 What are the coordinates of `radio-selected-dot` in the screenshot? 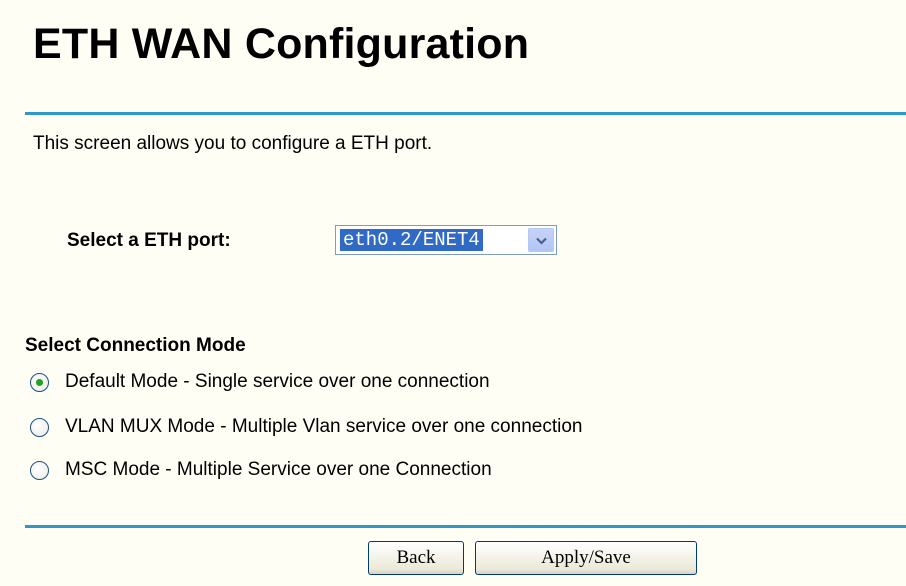 It's located at (39, 382).